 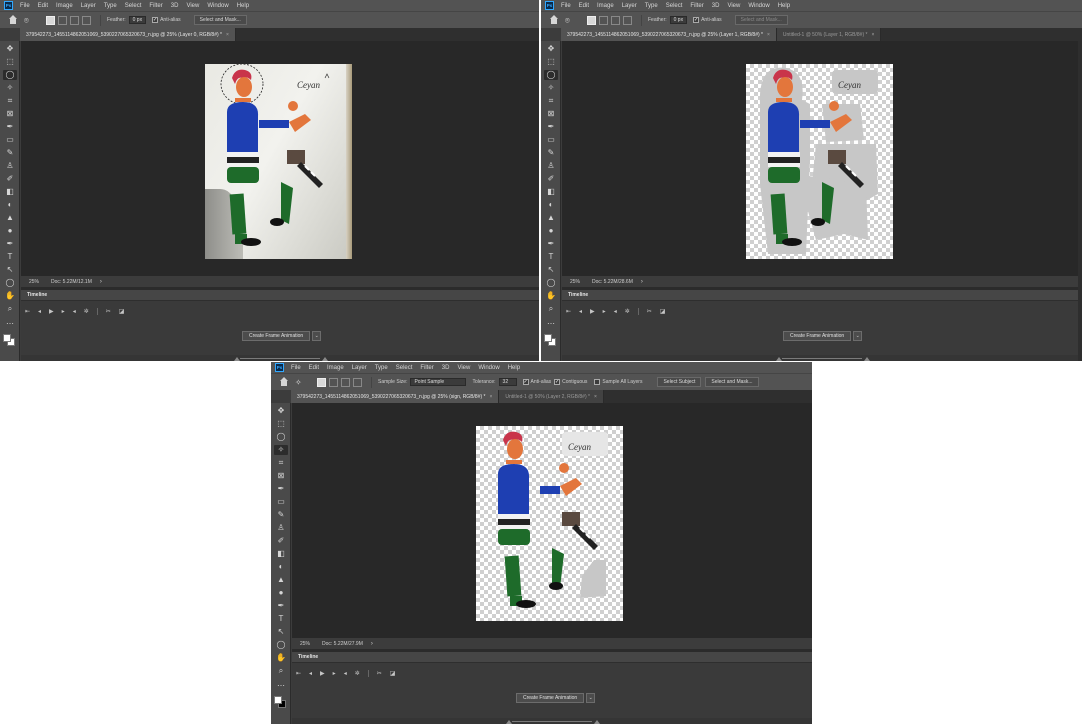 What do you see at coordinates (281, 567) in the screenshot?
I see `paint-bucket-tool-icon: ◐` at bounding box center [281, 567].